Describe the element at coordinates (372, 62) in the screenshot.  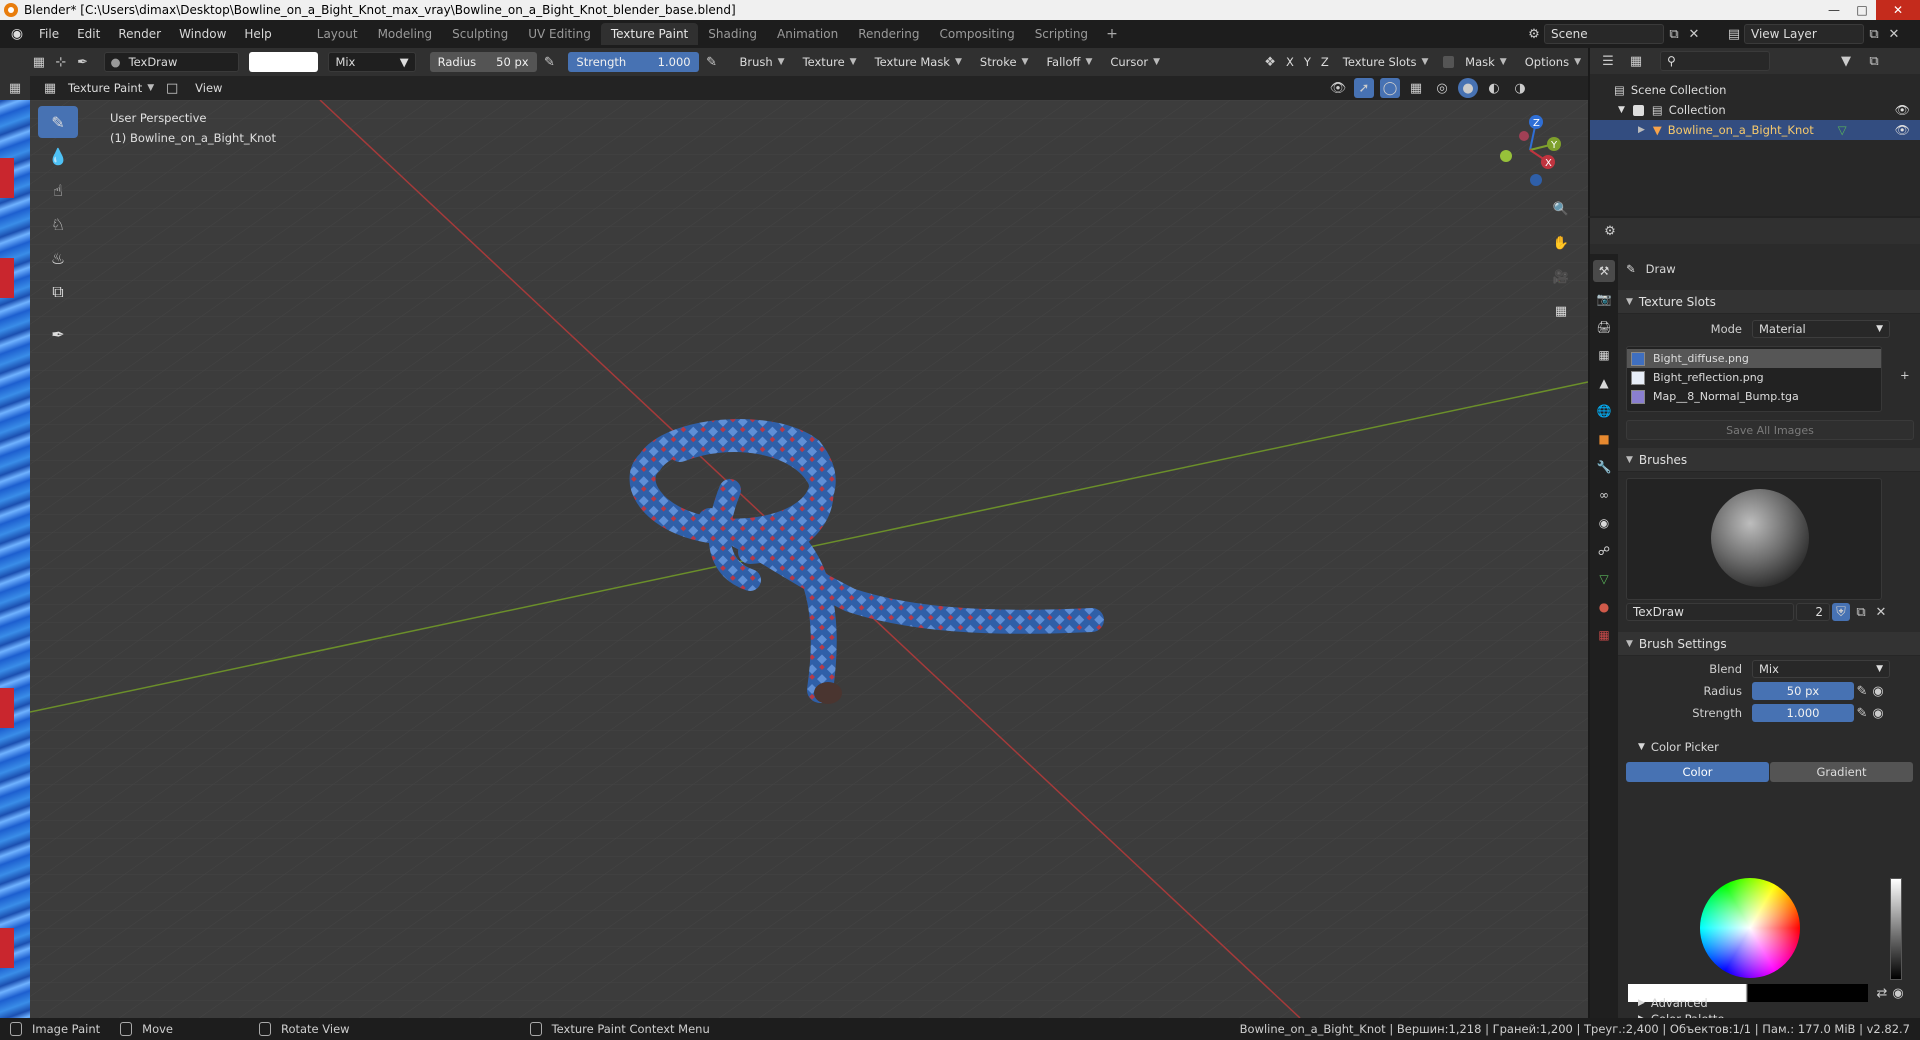
I see `blend-mode-select: Mix ▼` at that location.